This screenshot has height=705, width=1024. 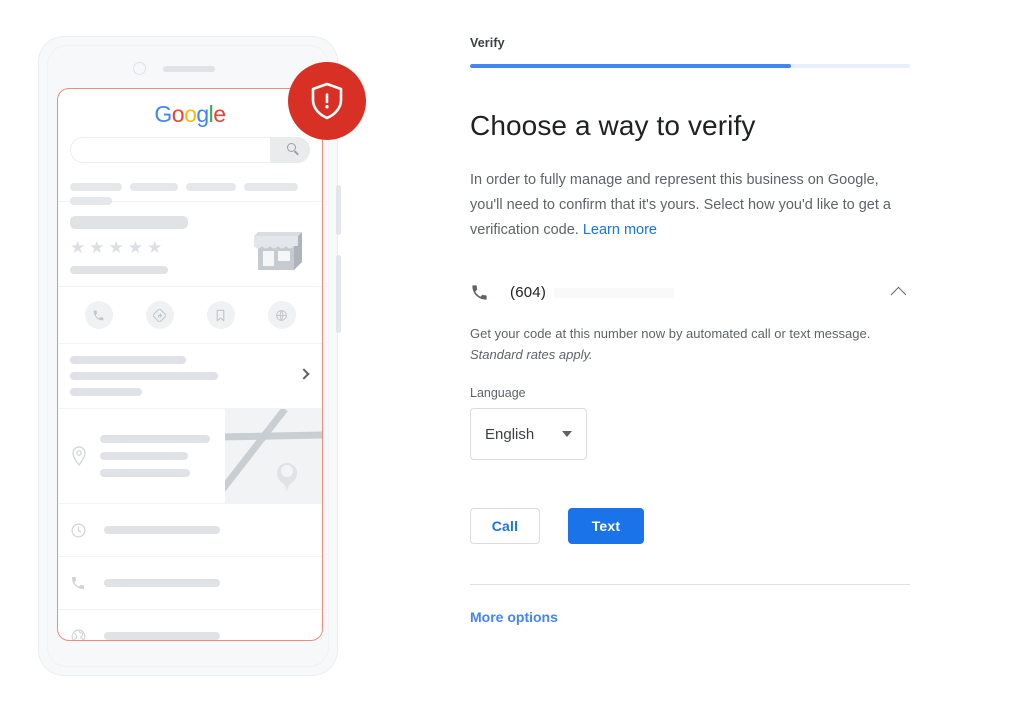 What do you see at coordinates (190, 147) in the screenshot?
I see `screen-search-header: Google` at bounding box center [190, 147].